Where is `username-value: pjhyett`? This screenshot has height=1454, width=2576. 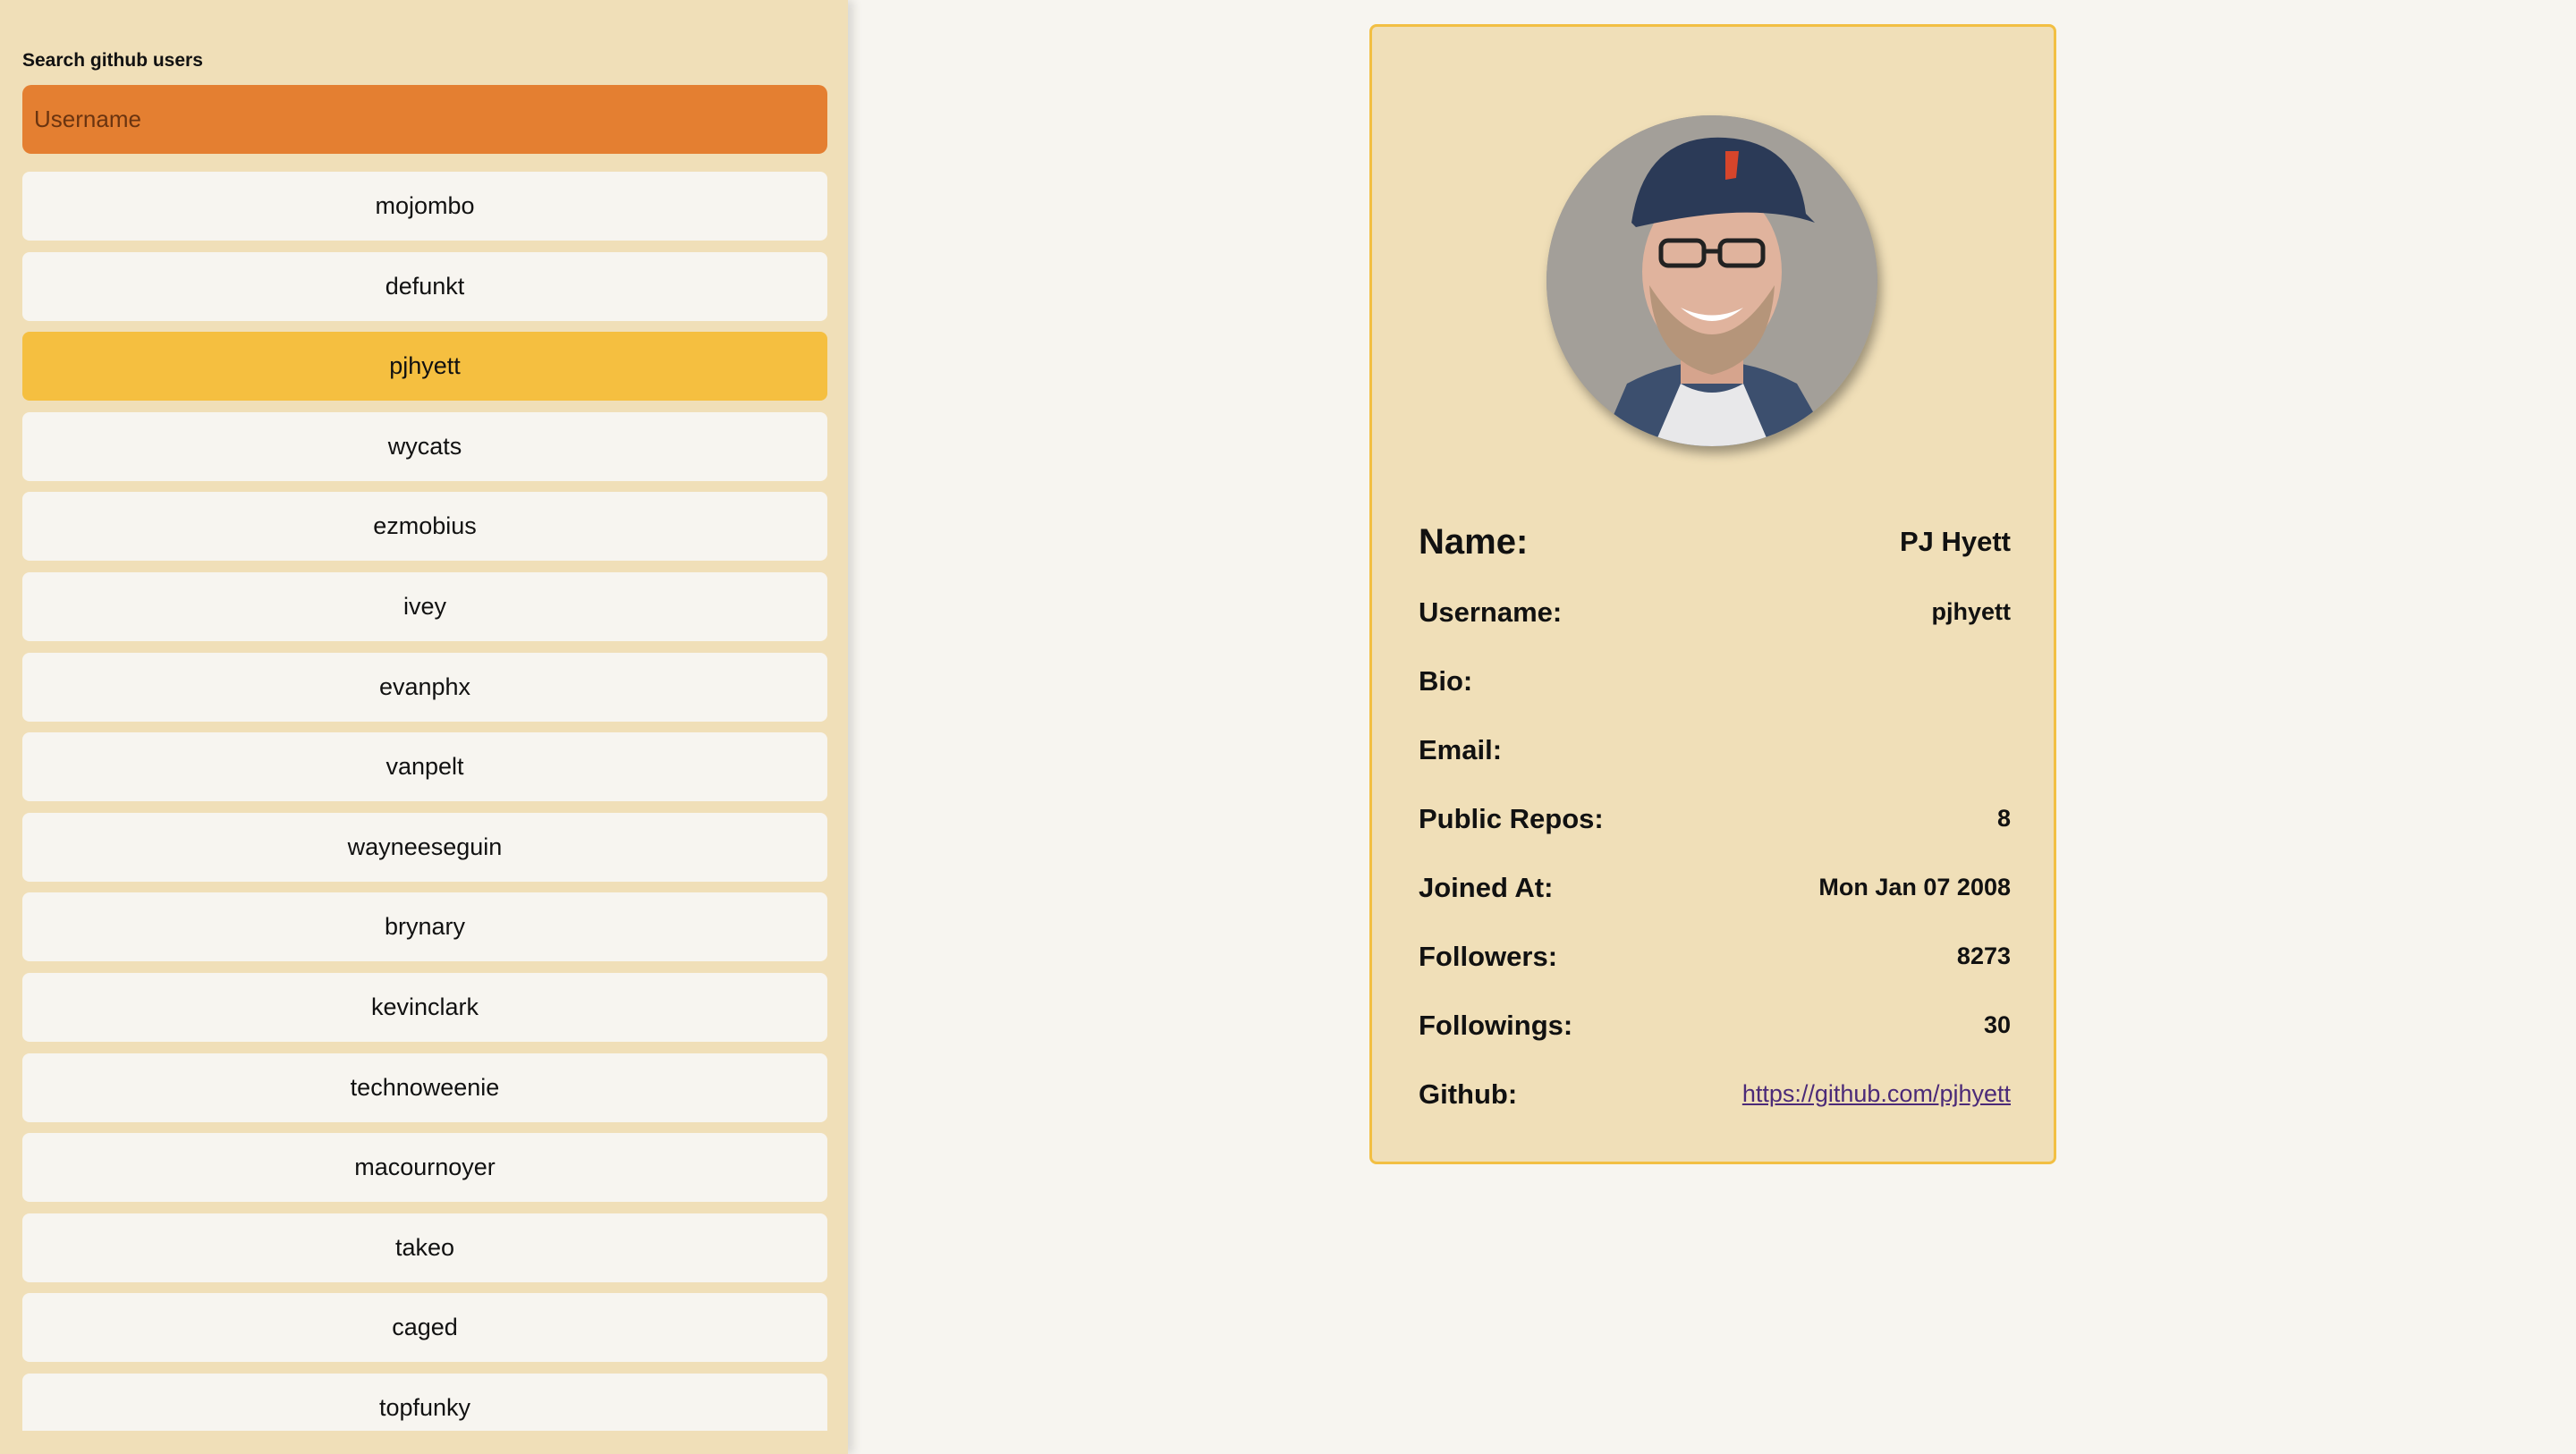 username-value: pjhyett is located at coordinates (1971, 612).